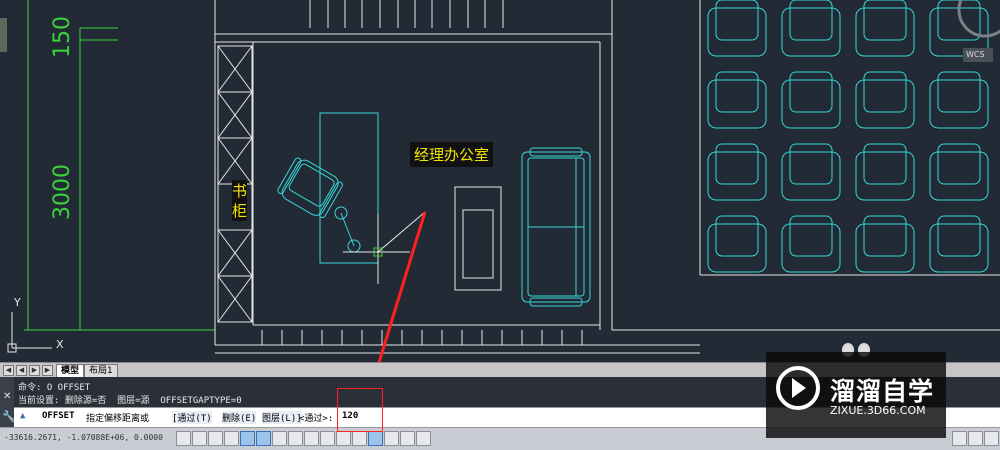  What do you see at coordinates (8, 403) in the screenshot?
I see `command-line-grip: ✕ 🔧` at bounding box center [8, 403].